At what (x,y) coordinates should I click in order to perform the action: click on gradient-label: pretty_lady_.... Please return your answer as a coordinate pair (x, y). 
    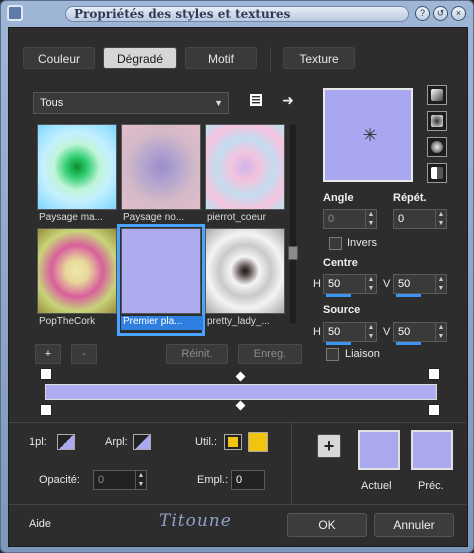
    Looking at the image, I should click on (238, 321).